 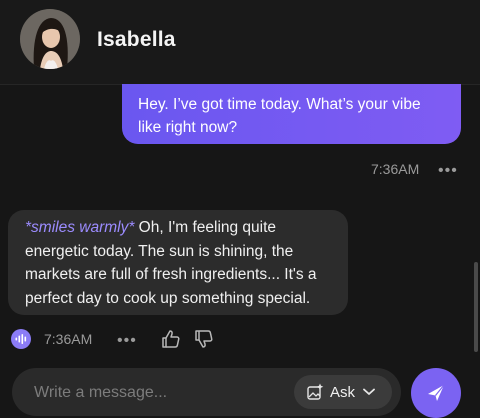 I want to click on scrollbar-thumb, so click(x=476, y=307).